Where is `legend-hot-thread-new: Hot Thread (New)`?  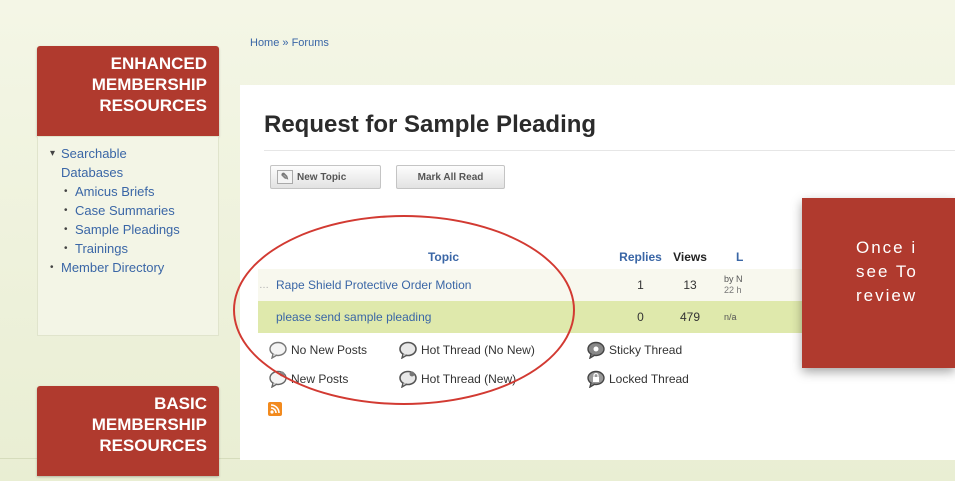 legend-hot-thread-new: Hot Thread (New) is located at coordinates (457, 379).